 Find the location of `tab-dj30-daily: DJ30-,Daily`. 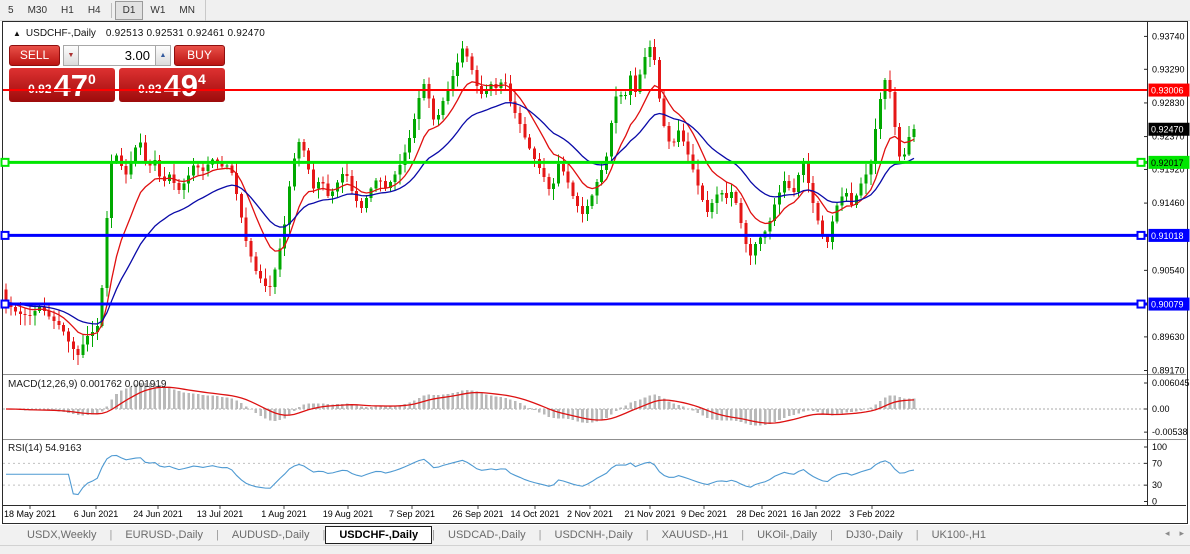

tab-dj30-daily: DJ30-,Daily is located at coordinates (874, 535).